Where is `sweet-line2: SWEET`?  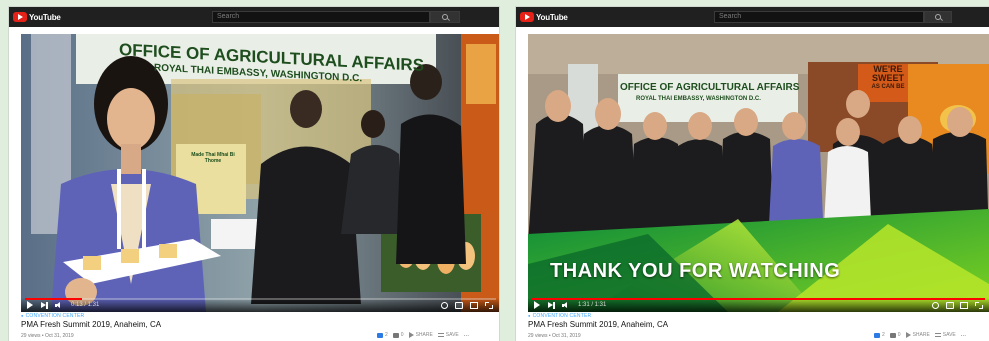 sweet-line2: SWEET is located at coordinates (887, 78).